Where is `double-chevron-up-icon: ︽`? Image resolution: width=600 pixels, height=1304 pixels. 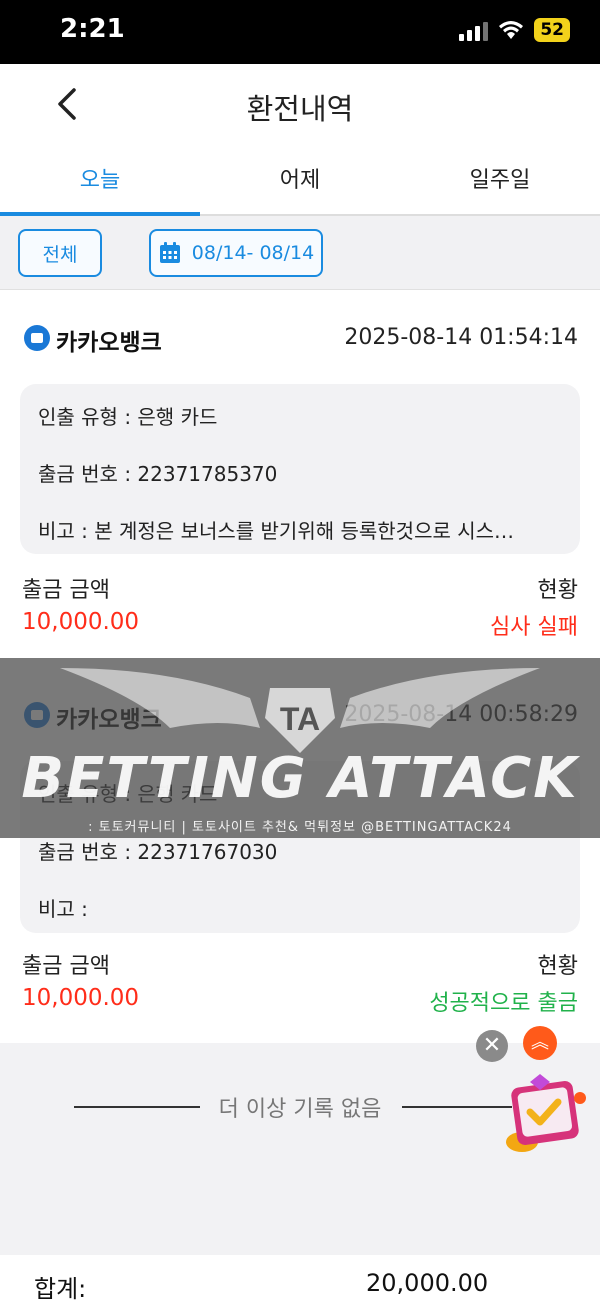
double-chevron-up-icon: ︽ is located at coordinates (540, 1043).